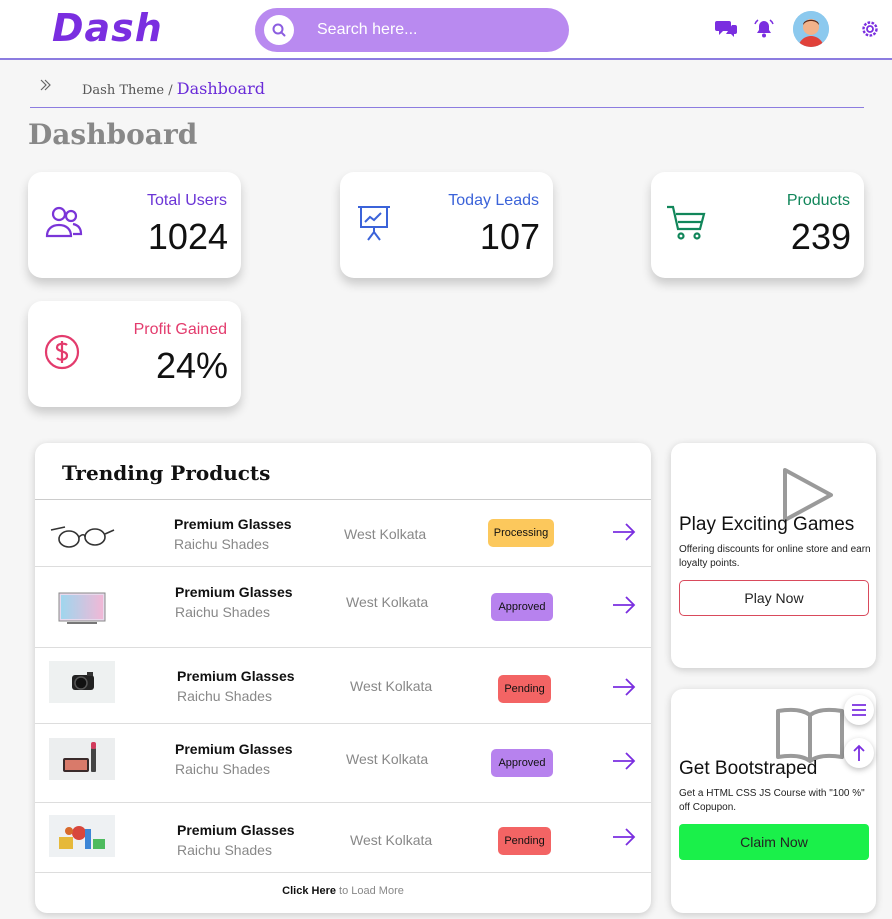 The width and height of the screenshot is (892, 919). What do you see at coordinates (748, 768) in the screenshot?
I see `promo-title: Get Bootstraped` at bounding box center [748, 768].